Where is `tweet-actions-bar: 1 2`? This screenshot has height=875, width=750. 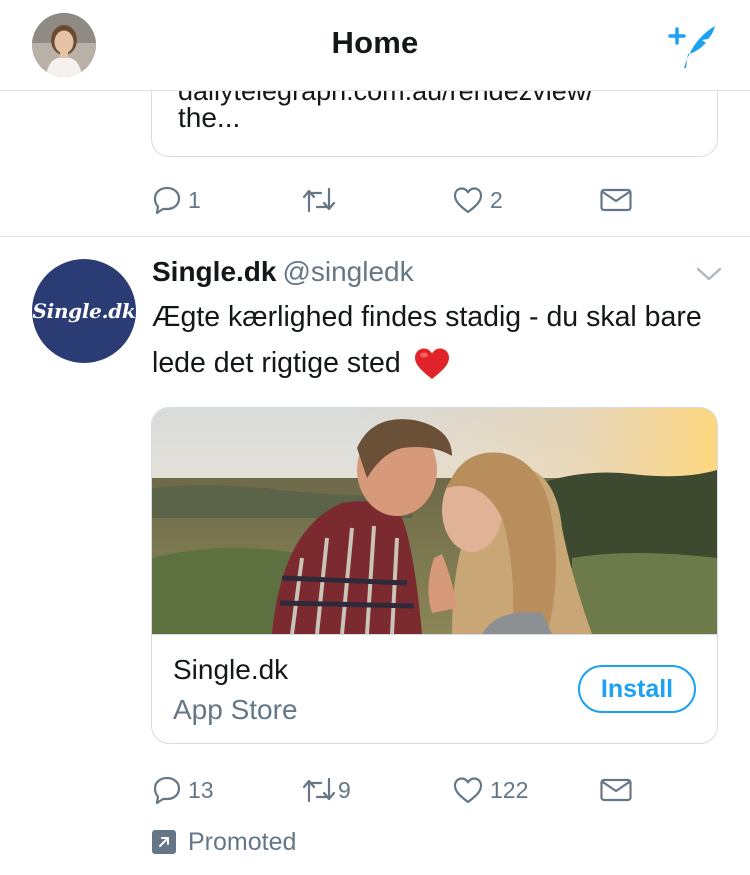 tweet-actions-bar: 1 2 is located at coordinates (375, 200).